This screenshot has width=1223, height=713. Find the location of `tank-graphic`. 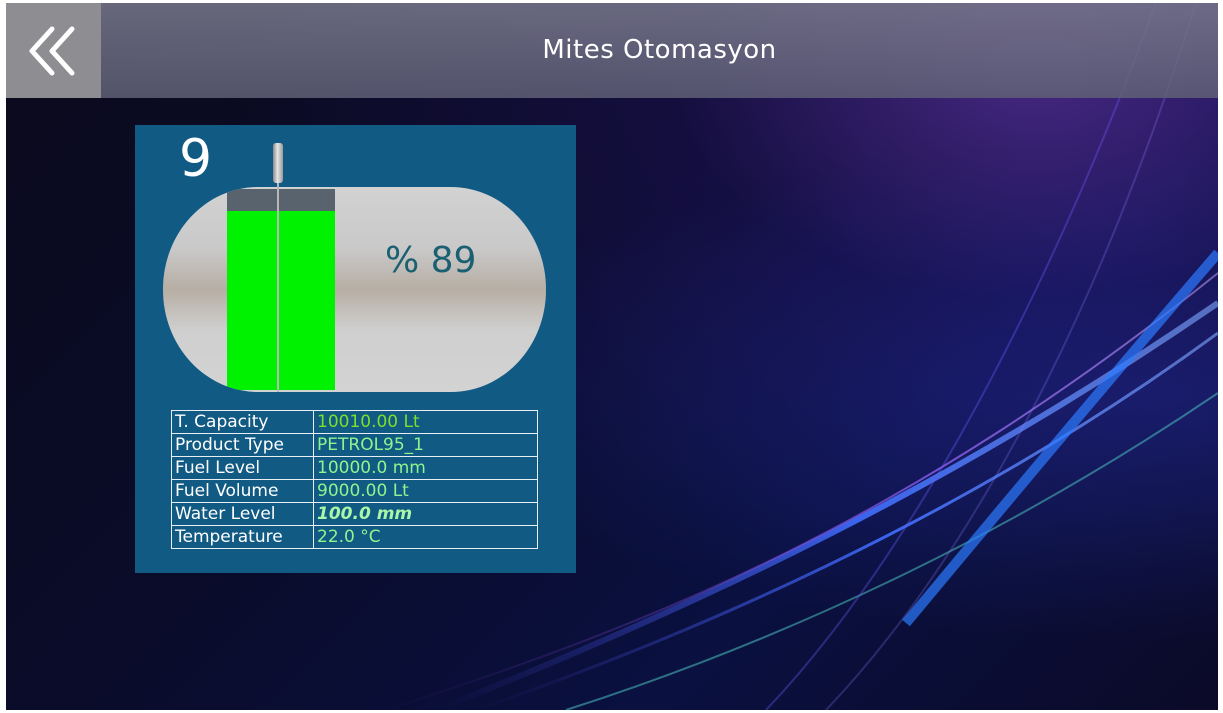

tank-graphic is located at coordinates (354, 289).